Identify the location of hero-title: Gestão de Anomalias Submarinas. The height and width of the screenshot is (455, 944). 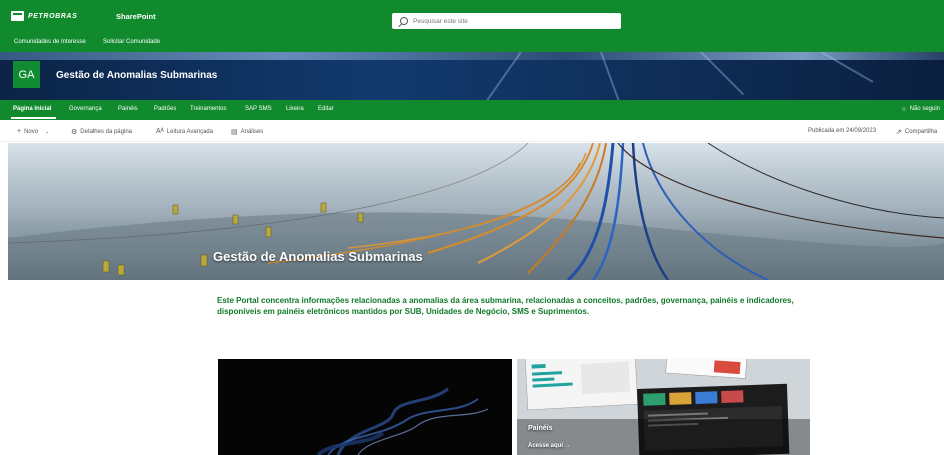
(318, 256).